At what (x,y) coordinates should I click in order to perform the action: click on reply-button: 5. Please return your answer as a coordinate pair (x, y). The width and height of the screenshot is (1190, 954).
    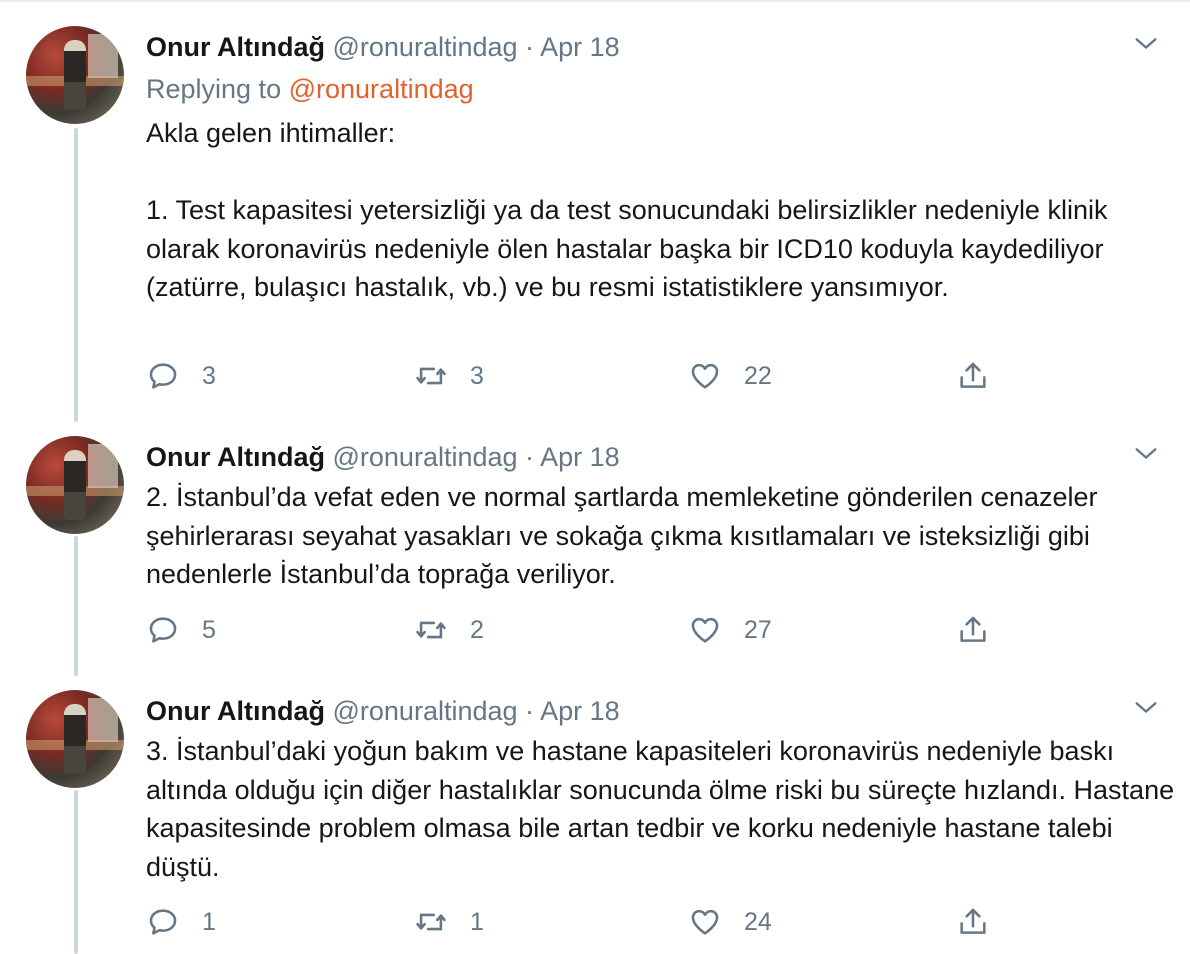
    Looking at the image, I should click on (181, 630).